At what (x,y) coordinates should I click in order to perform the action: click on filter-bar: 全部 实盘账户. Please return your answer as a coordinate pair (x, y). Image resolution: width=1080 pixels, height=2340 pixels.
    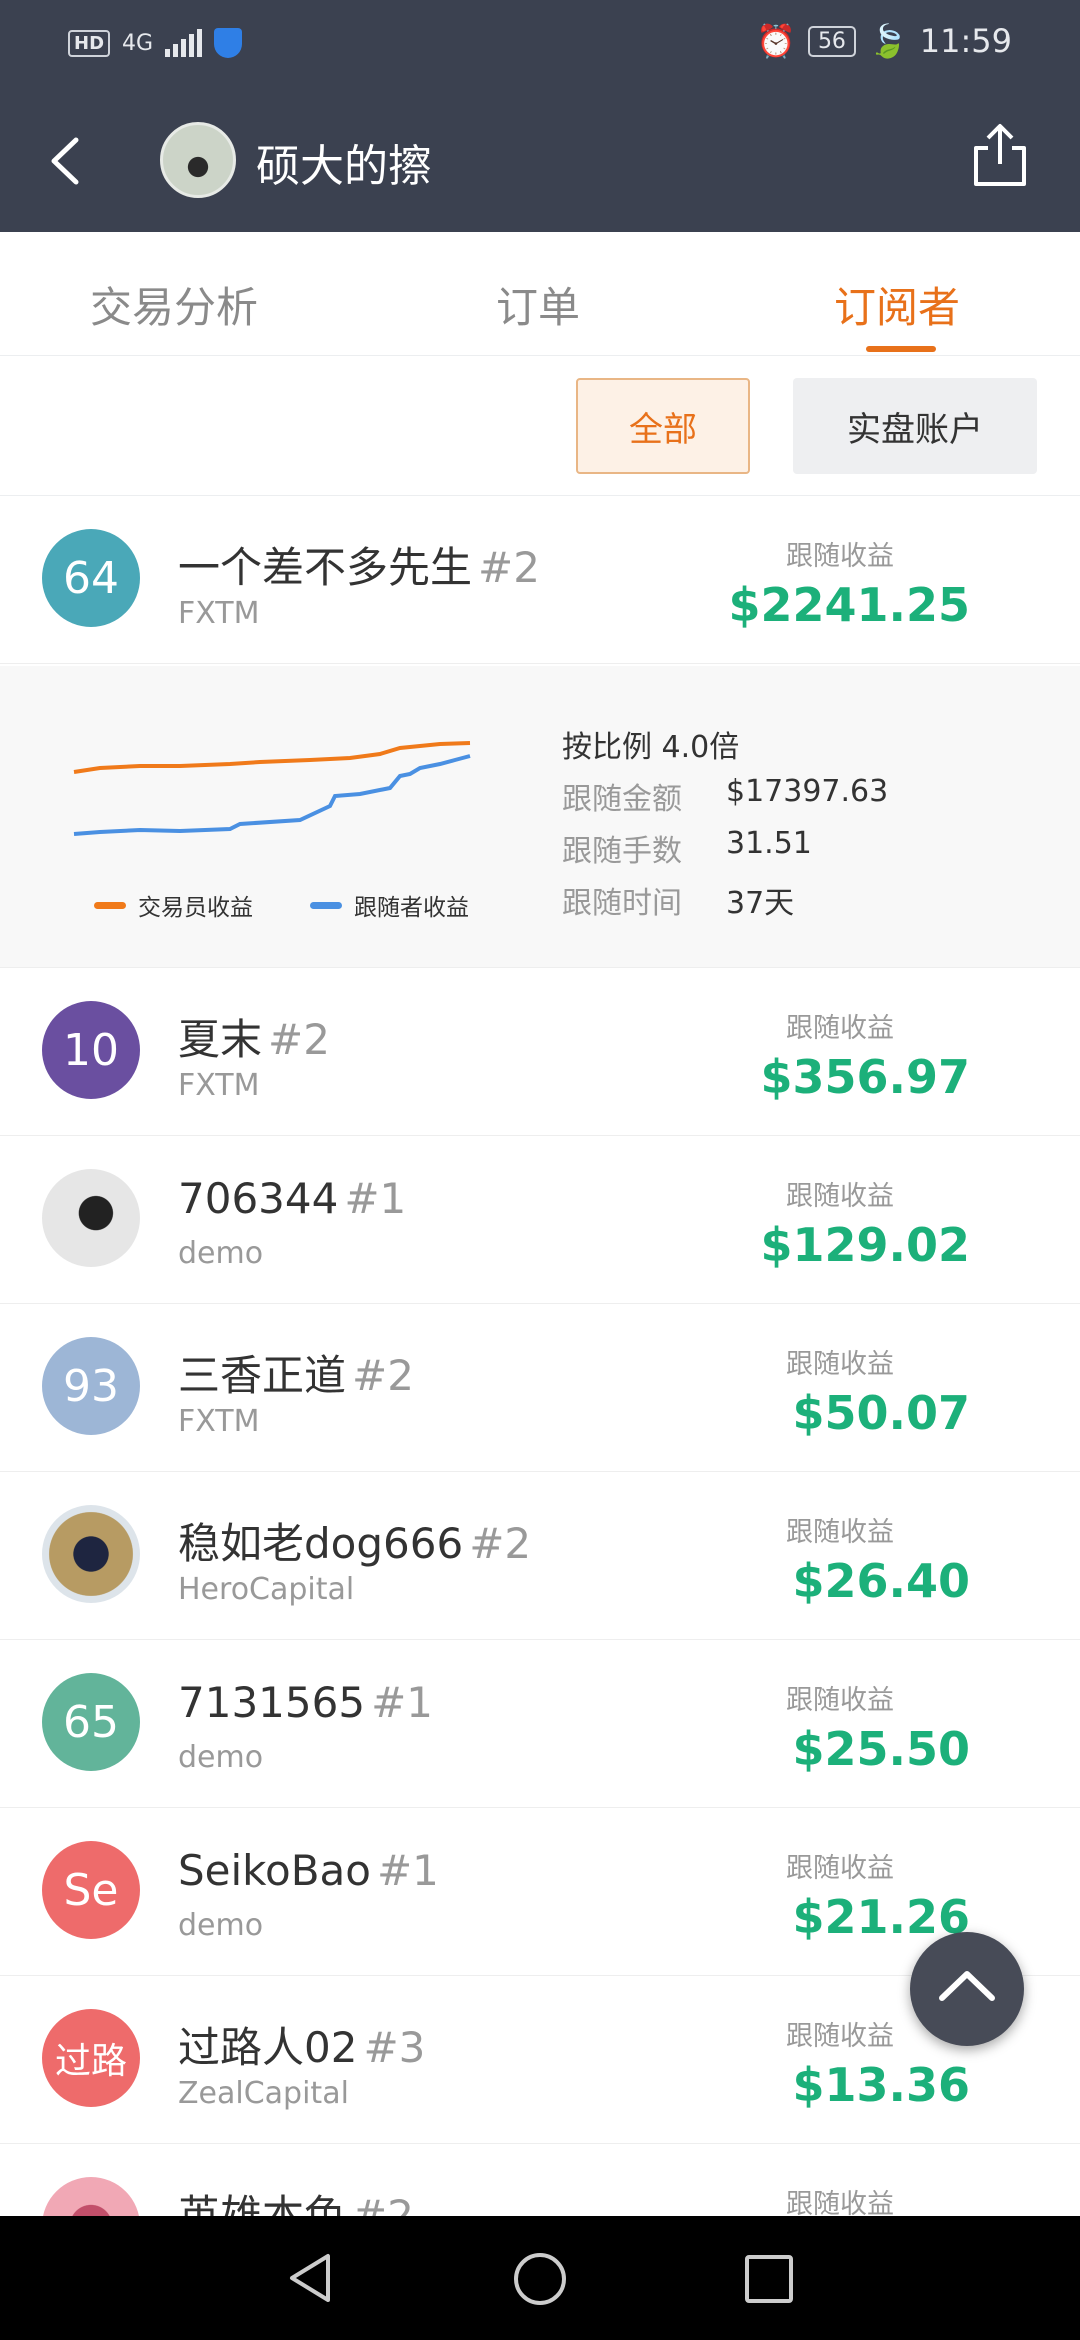
    Looking at the image, I should click on (540, 426).